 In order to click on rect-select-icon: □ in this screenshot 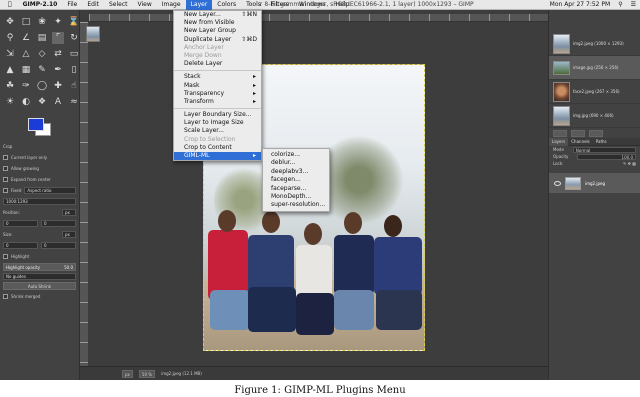, I will do `click(26, 22)`.